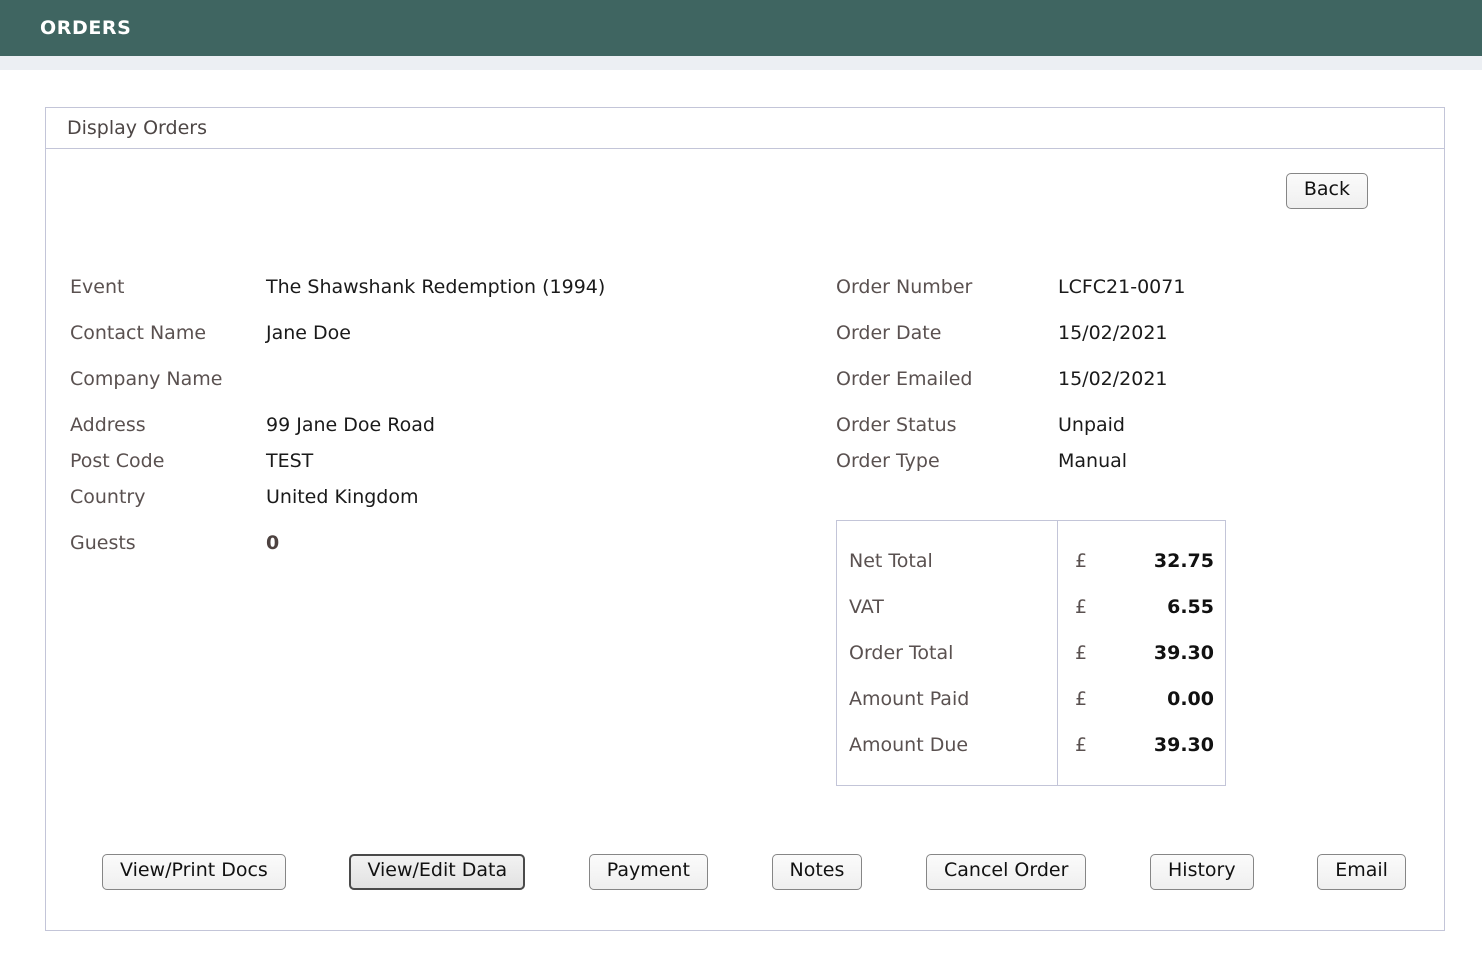 This screenshot has height=978, width=1482. Describe the element at coordinates (194, 872) in the screenshot. I see `view-print-docs-button: View/Print Docs` at that location.